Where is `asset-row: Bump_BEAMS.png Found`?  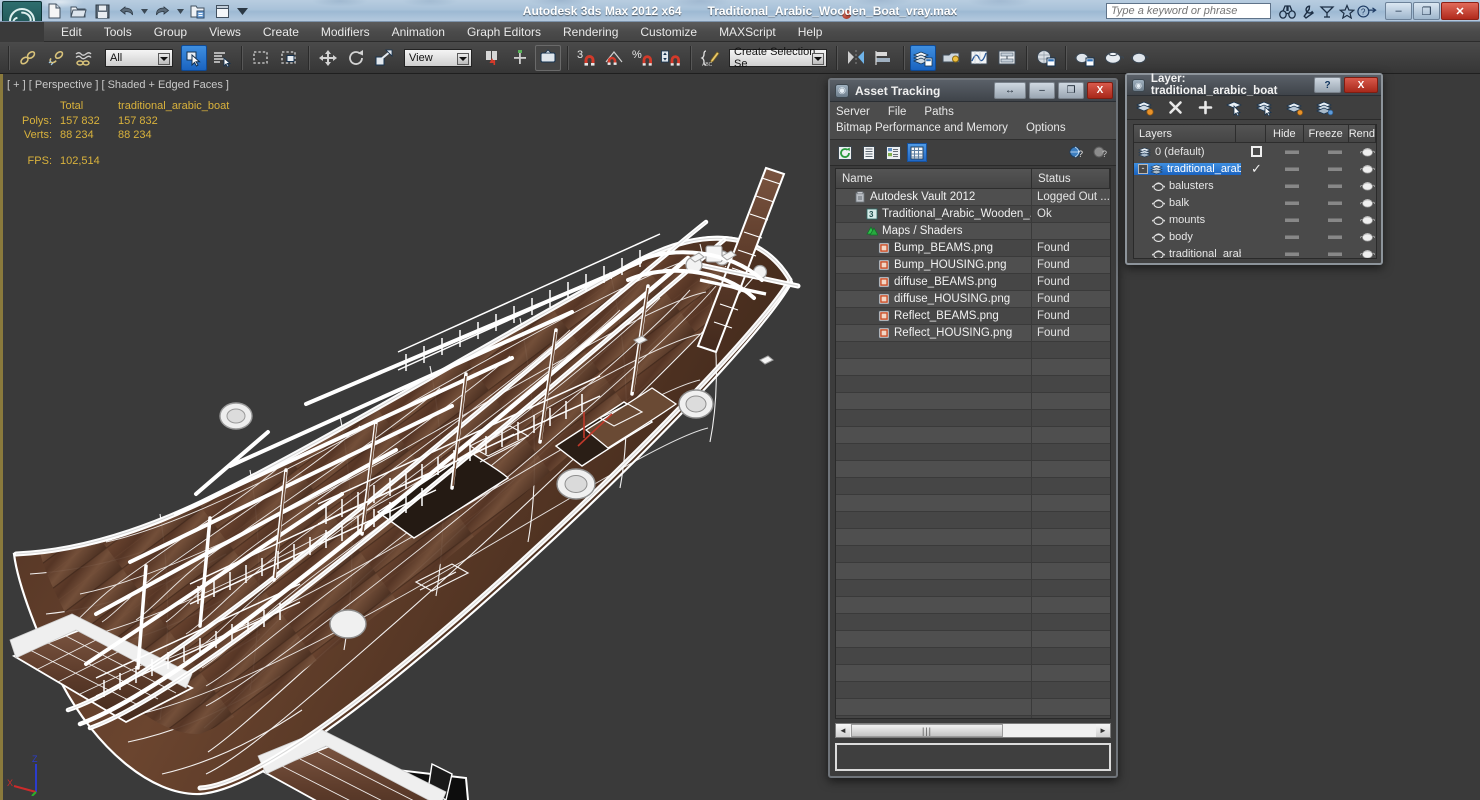 asset-row: Bump_BEAMS.png Found is located at coordinates (973, 248).